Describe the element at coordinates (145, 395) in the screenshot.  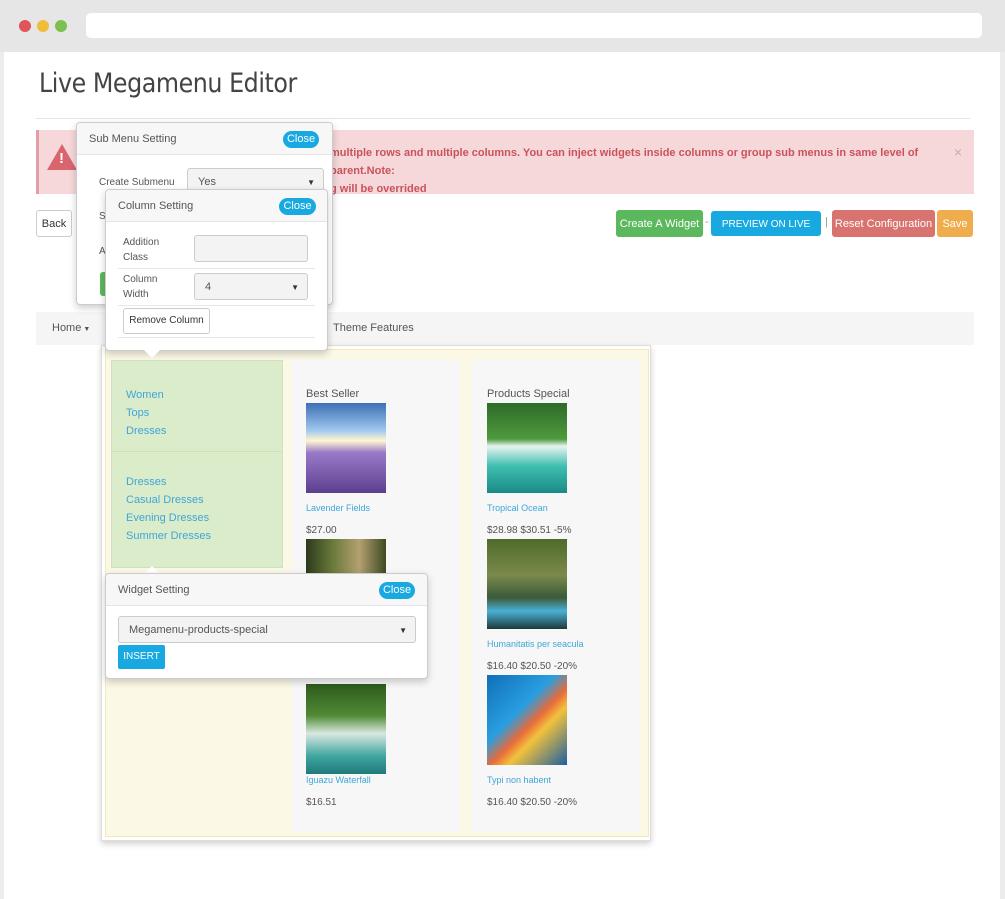
I see `menu-link: Women` at that location.